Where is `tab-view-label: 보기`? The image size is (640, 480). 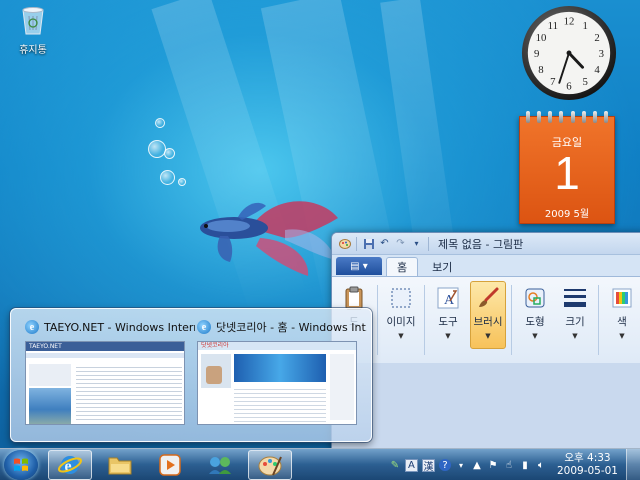
tab-view-label: 보기 is located at coordinates (442, 267).